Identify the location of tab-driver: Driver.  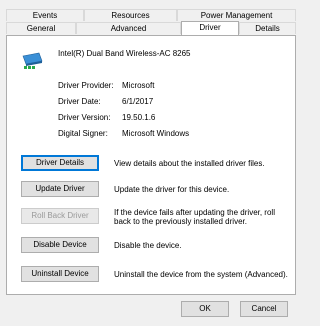
(210, 28).